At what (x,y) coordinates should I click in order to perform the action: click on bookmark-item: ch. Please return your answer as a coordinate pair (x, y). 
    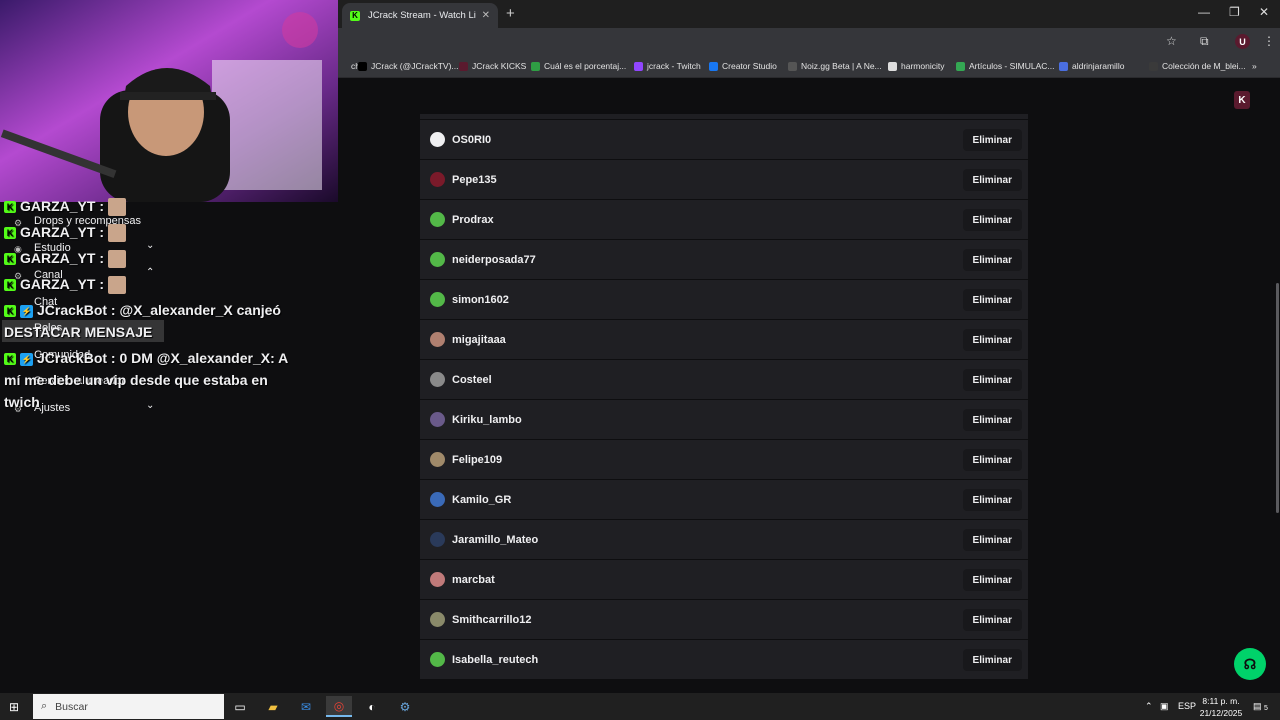
    Looking at the image, I should click on (349, 66).